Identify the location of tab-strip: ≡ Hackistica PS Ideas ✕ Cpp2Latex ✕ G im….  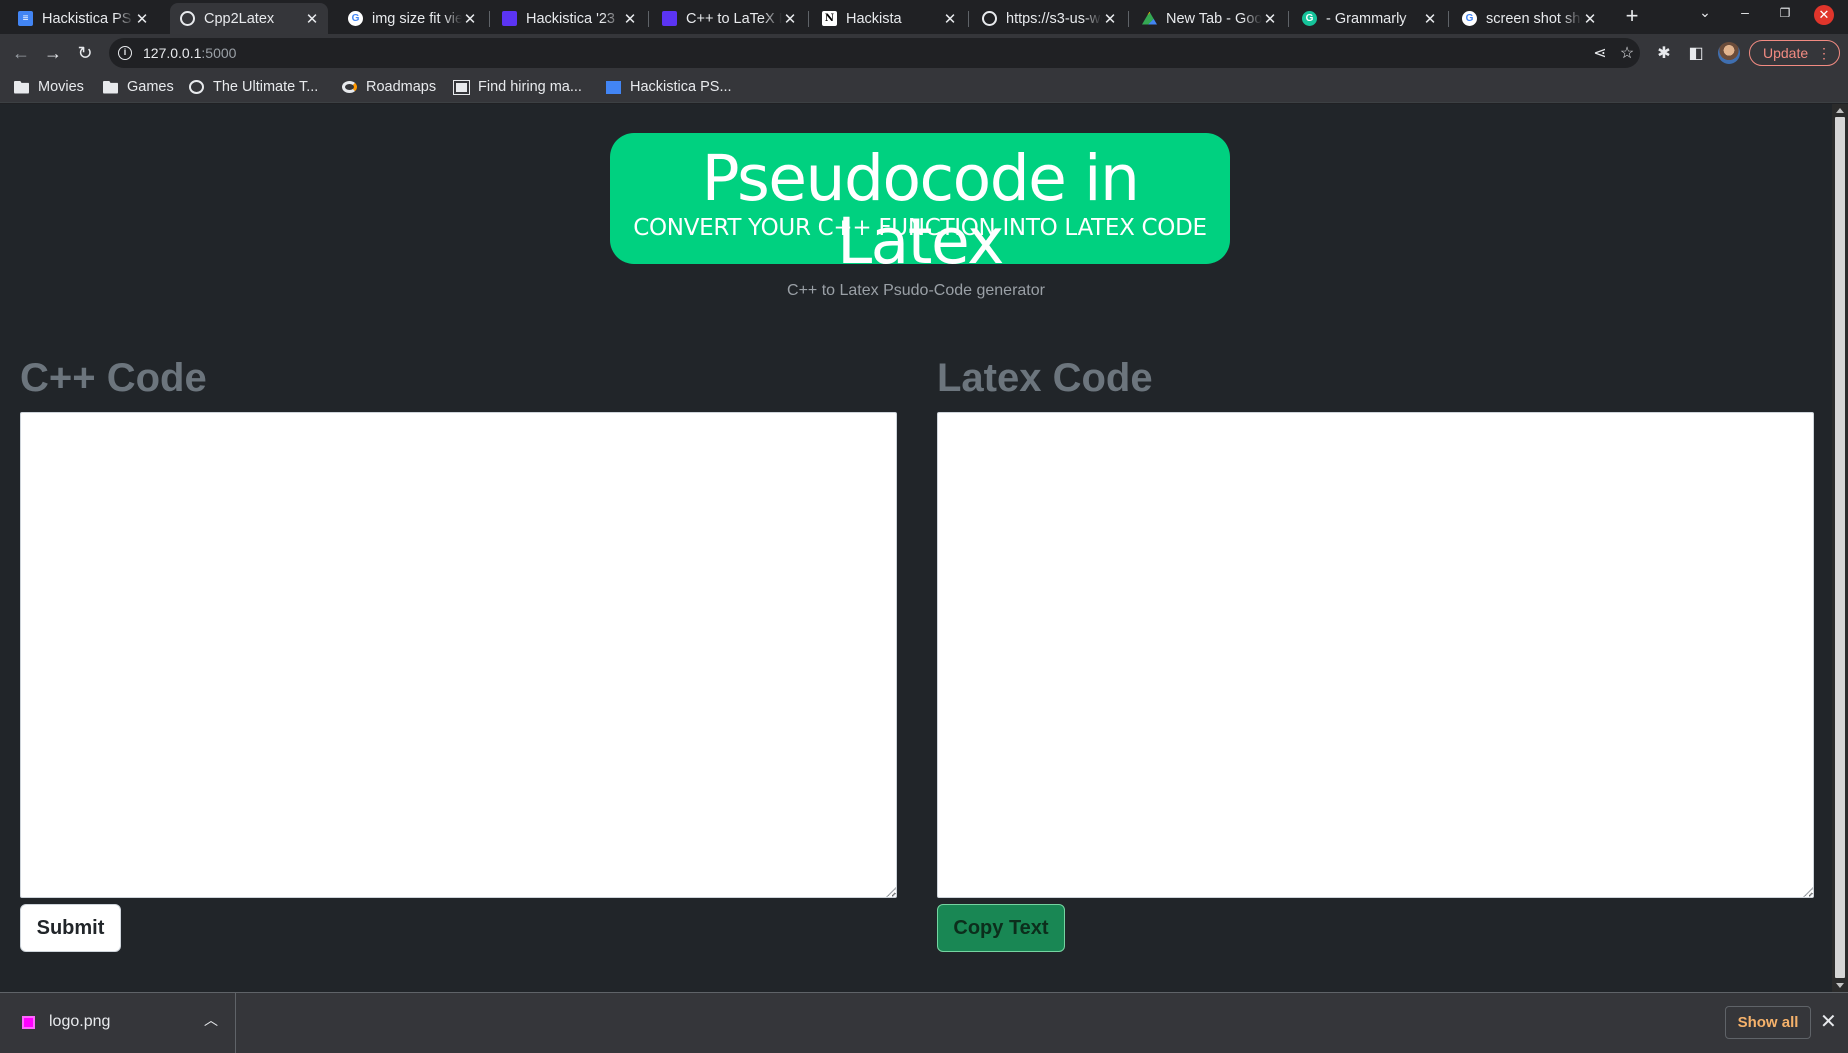
(924, 17).